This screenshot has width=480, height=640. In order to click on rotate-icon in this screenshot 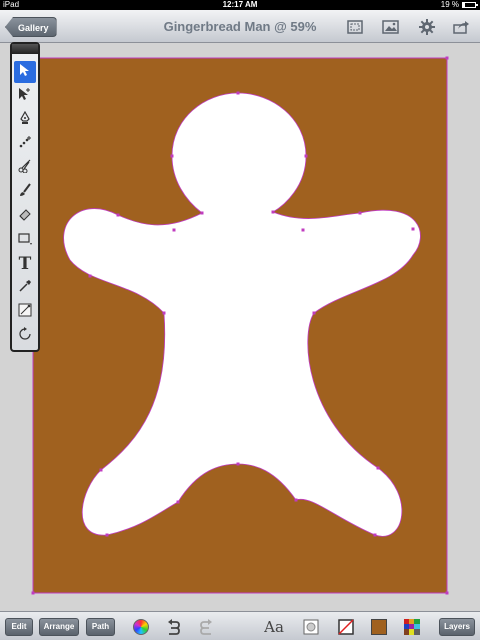, I will do `click(25, 336)`.